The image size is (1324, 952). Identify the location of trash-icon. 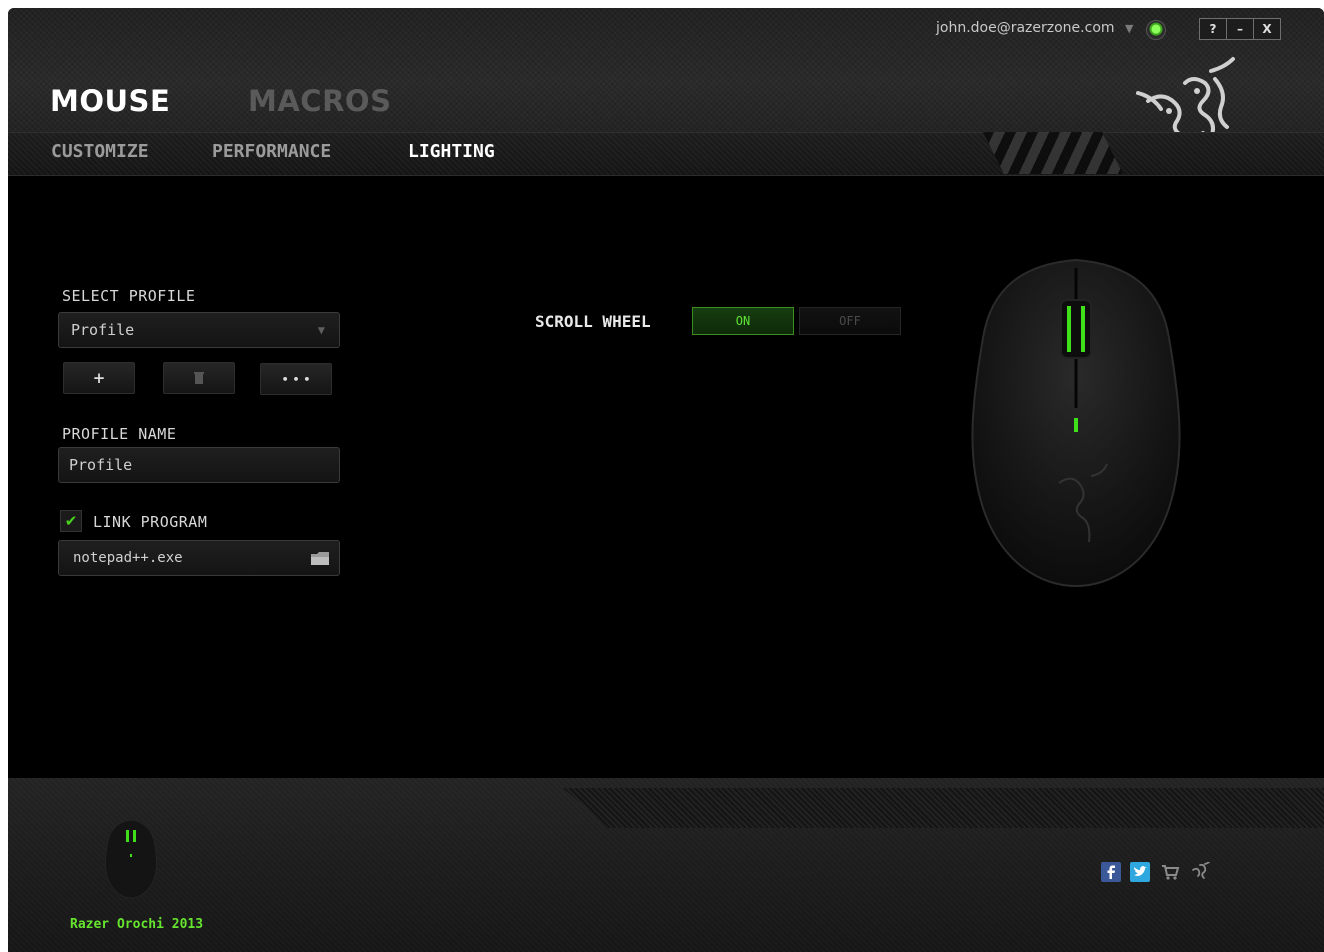
(199, 378).